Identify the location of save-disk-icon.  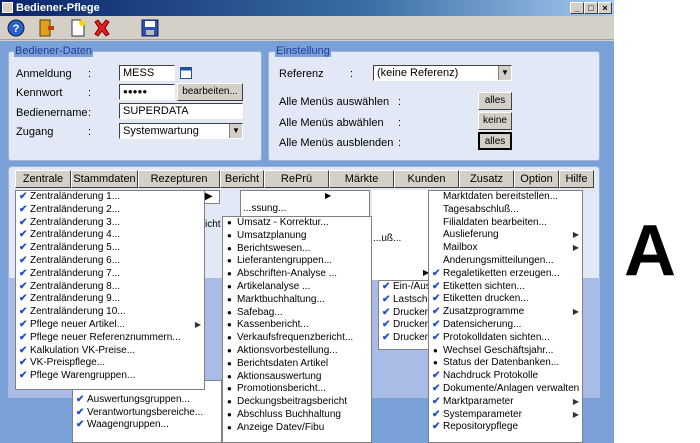
(150, 28).